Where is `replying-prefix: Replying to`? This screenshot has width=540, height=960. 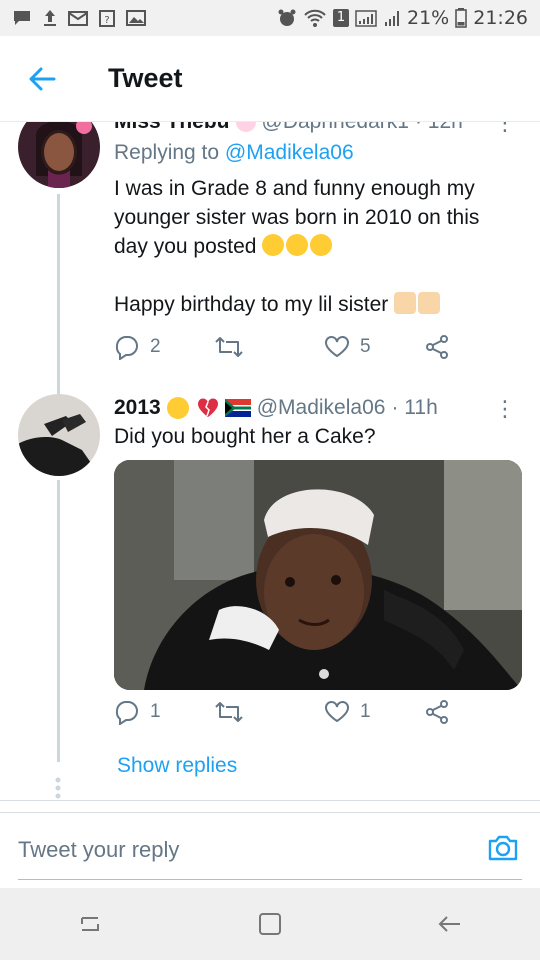
replying-prefix: Replying to is located at coordinates (167, 152).